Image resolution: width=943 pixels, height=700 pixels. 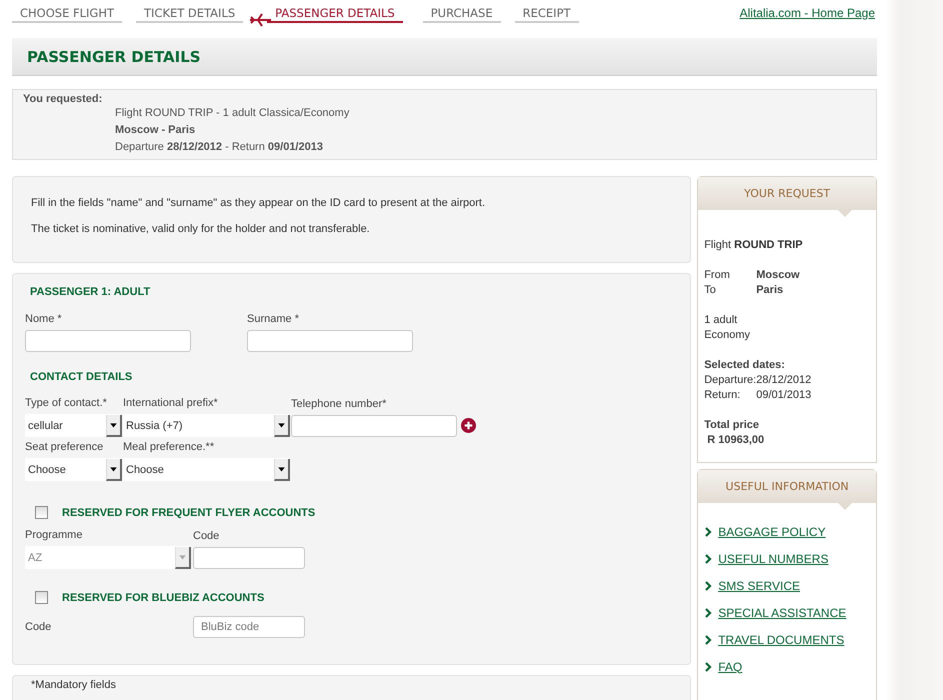 I want to click on code-input, so click(x=249, y=558).